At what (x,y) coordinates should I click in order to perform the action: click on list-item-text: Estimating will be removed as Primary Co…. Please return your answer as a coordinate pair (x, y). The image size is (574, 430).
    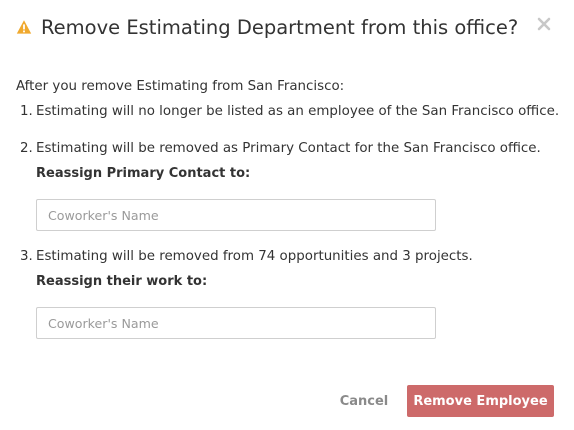
    Looking at the image, I should click on (288, 148).